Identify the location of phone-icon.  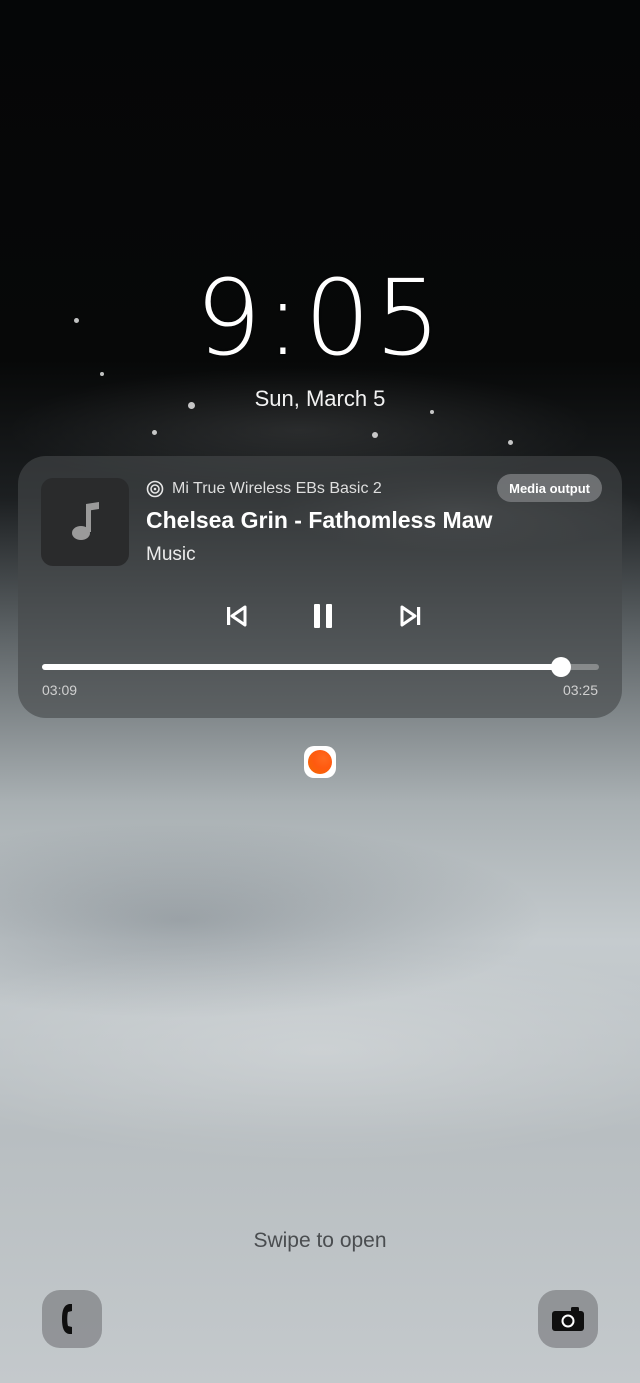
(67, 1319).